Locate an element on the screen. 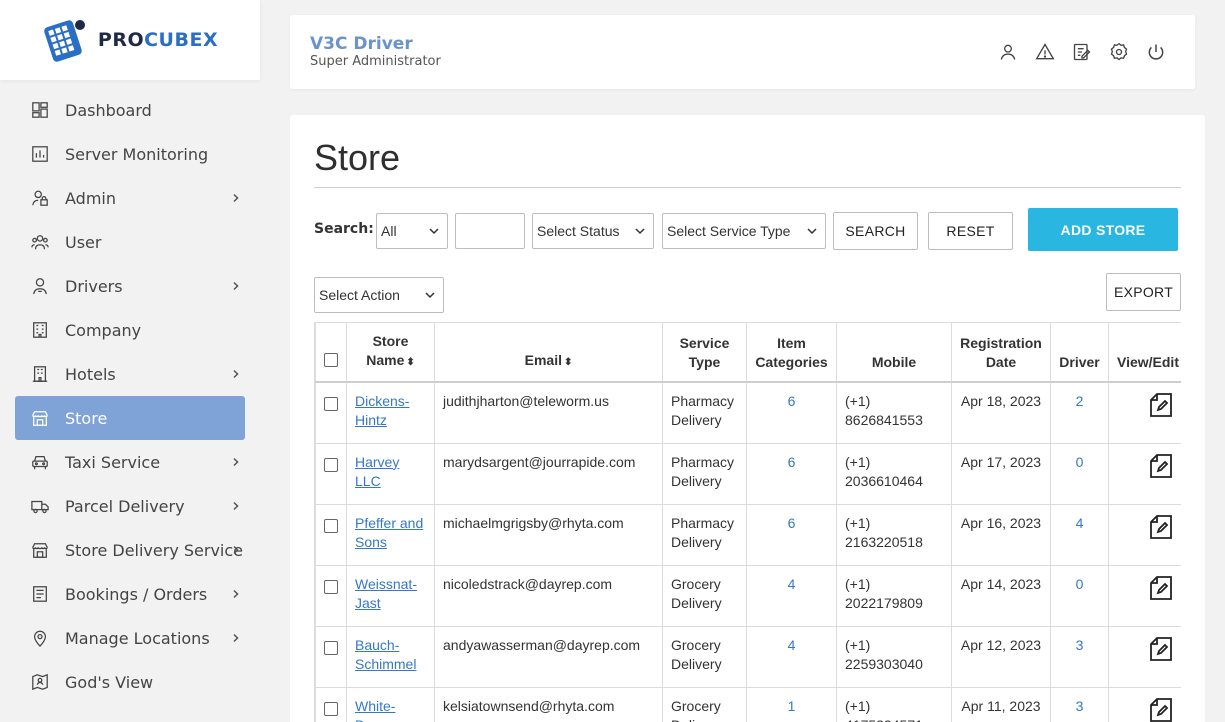  sidebar-item-god-s-view: God's View is located at coordinates (130, 682).